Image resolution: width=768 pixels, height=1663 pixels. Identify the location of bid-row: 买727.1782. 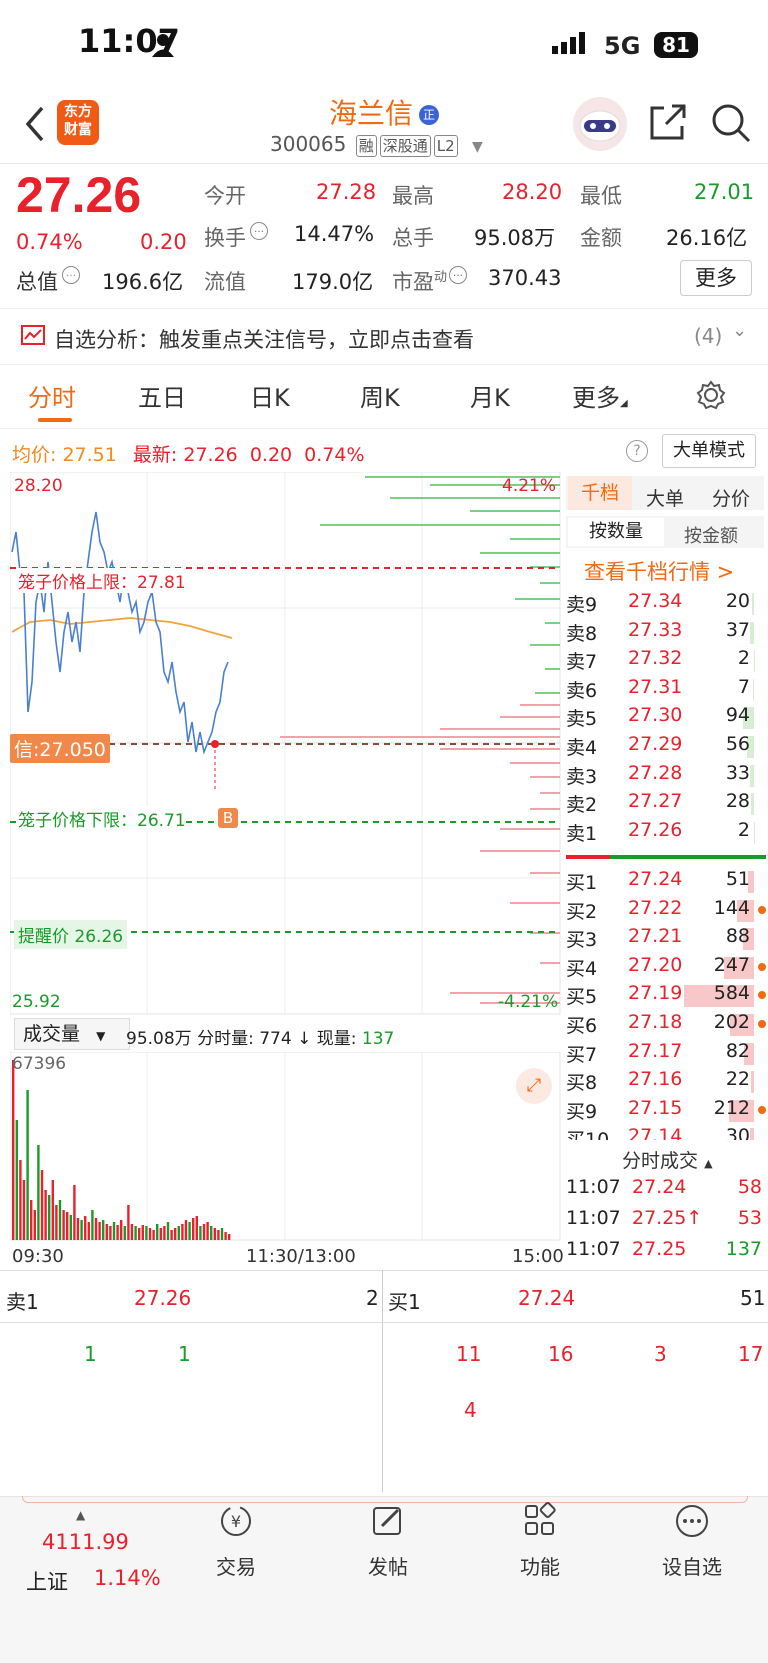
(666, 1054).